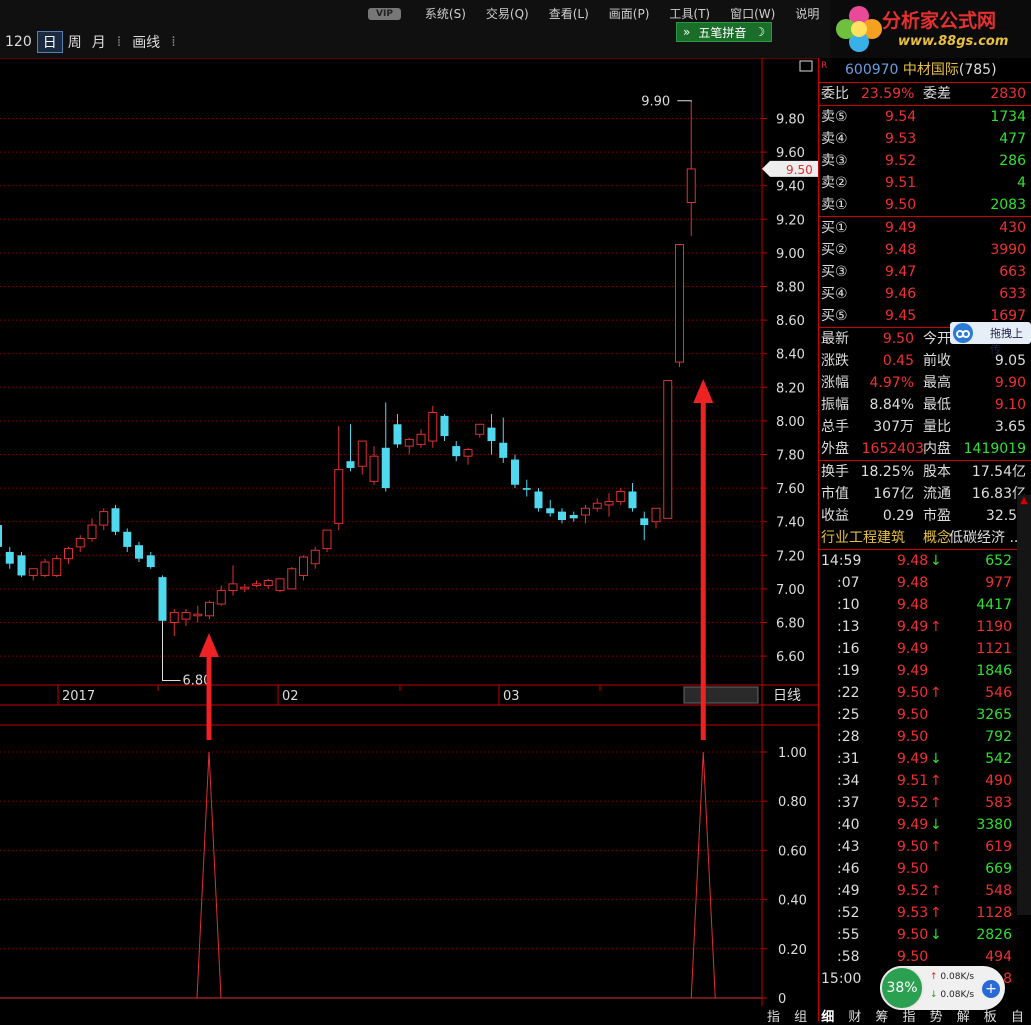 The width and height of the screenshot is (1031, 1025). I want to click on stat2-label: 换手, so click(835, 472).